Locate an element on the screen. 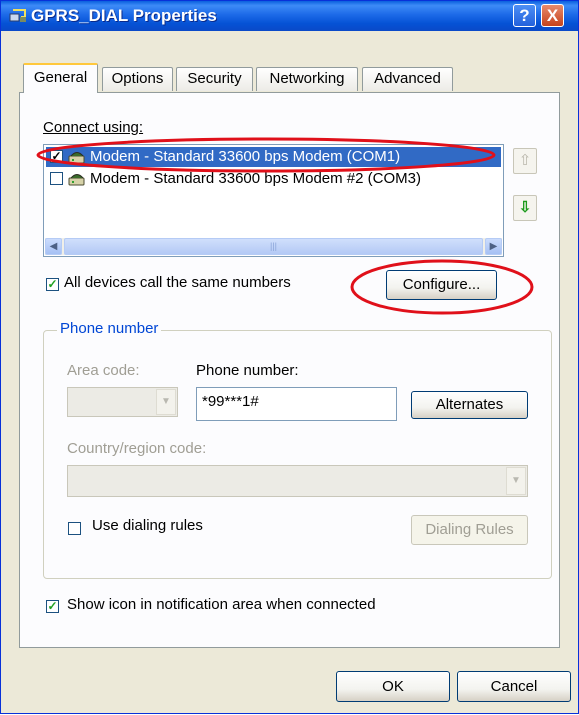 Image resolution: width=579 pixels, height=715 pixels. alternates-button: Alternates is located at coordinates (469, 405).